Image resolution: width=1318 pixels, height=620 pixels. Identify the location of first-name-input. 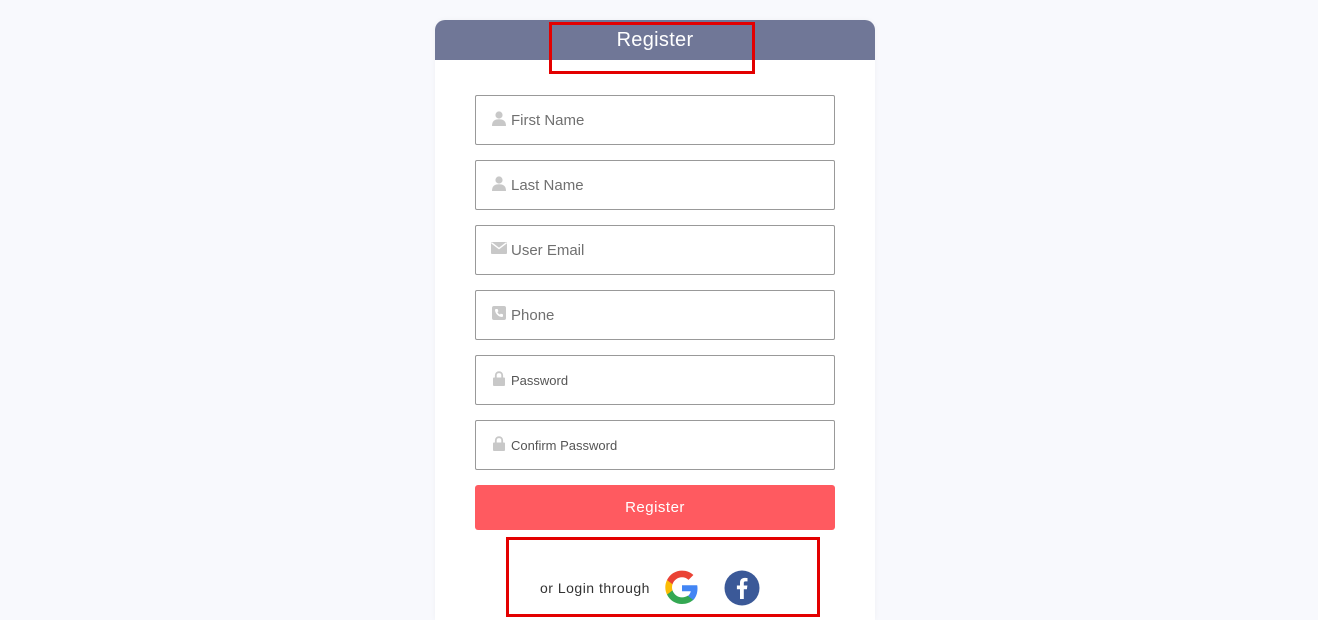
(661, 120).